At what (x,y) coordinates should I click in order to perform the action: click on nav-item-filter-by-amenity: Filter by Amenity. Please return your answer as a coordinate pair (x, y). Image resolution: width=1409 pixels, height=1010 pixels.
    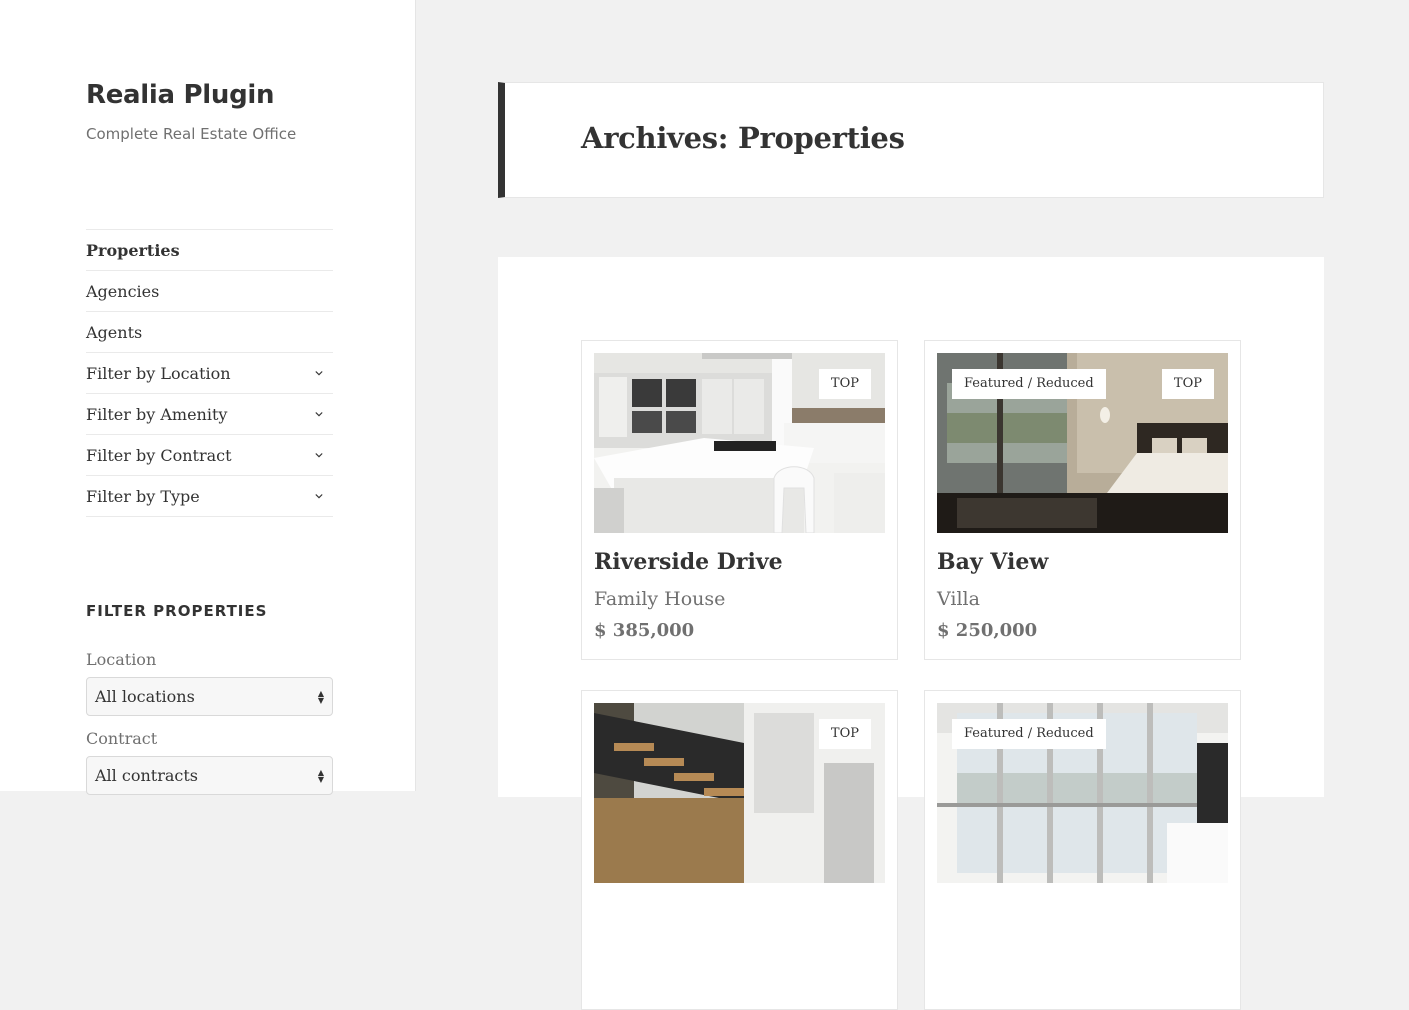
    Looking at the image, I should click on (209, 414).